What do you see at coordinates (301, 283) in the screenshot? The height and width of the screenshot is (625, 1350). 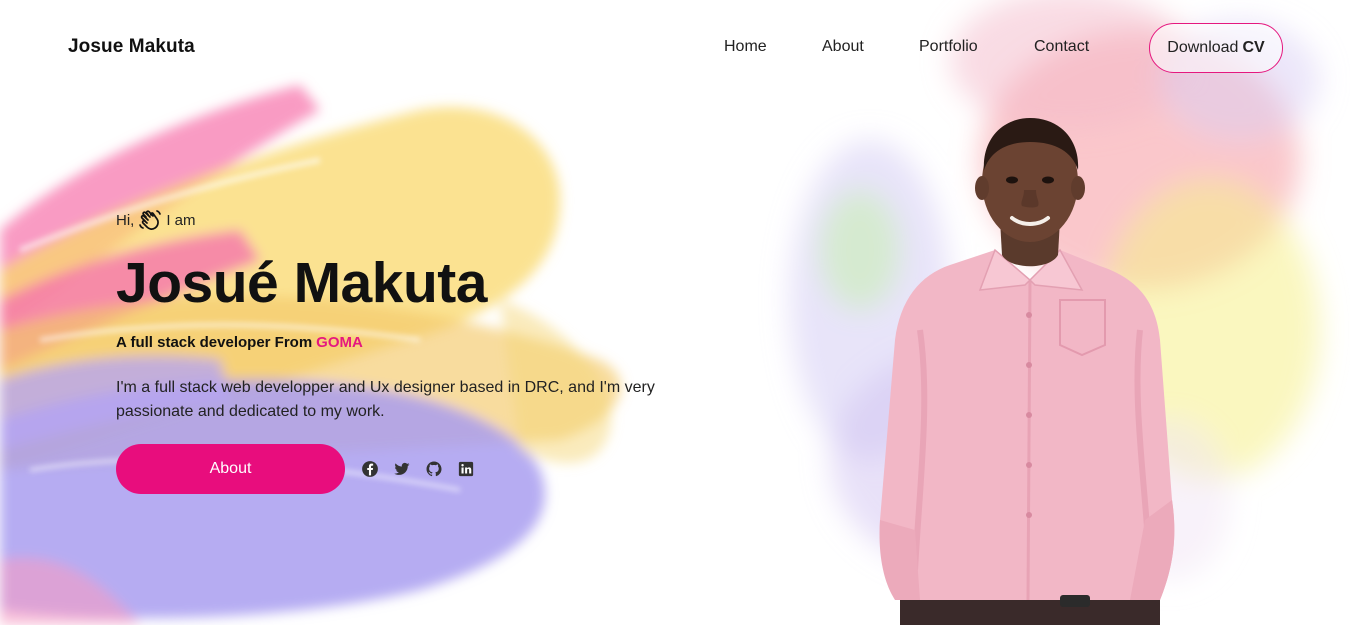 I see `hero-name: Josué Makuta` at bounding box center [301, 283].